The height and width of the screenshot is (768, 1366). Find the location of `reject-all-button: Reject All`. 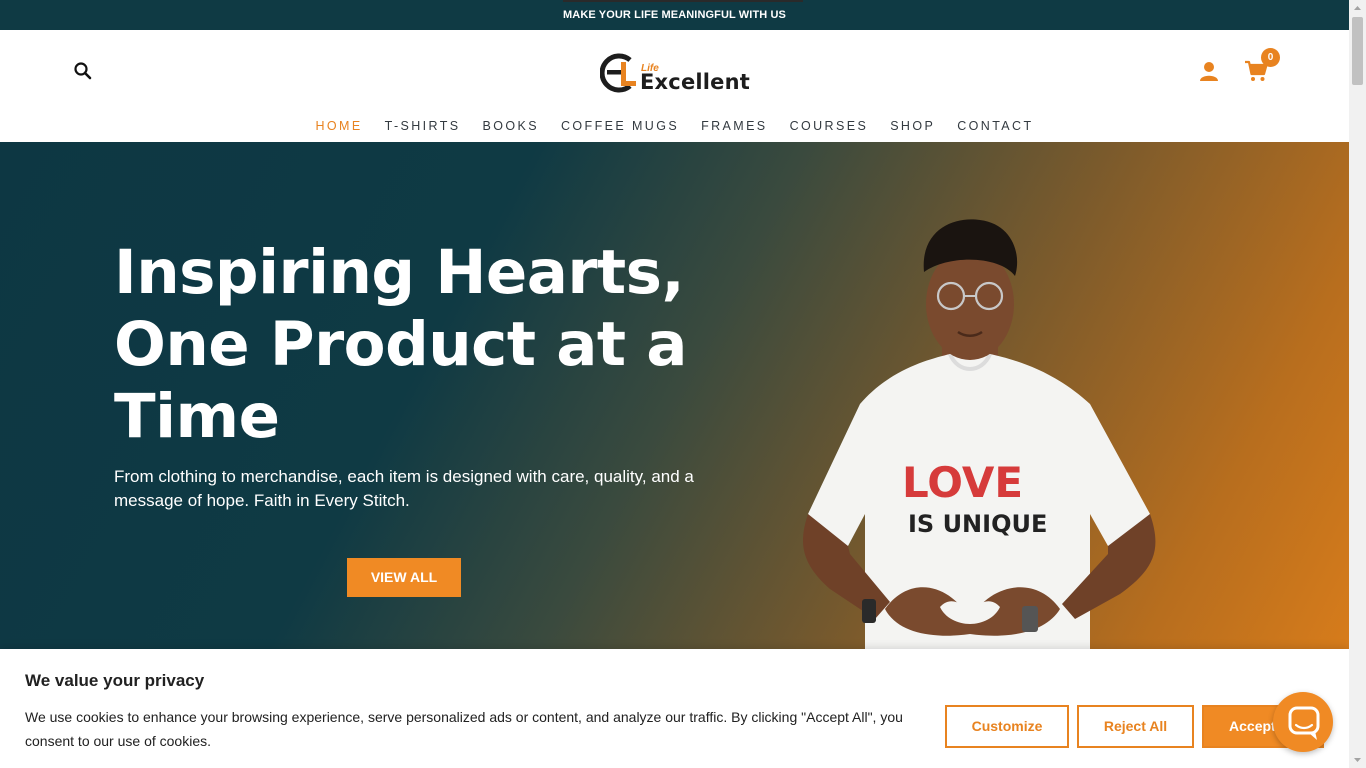

reject-all-button: Reject All is located at coordinates (1135, 726).